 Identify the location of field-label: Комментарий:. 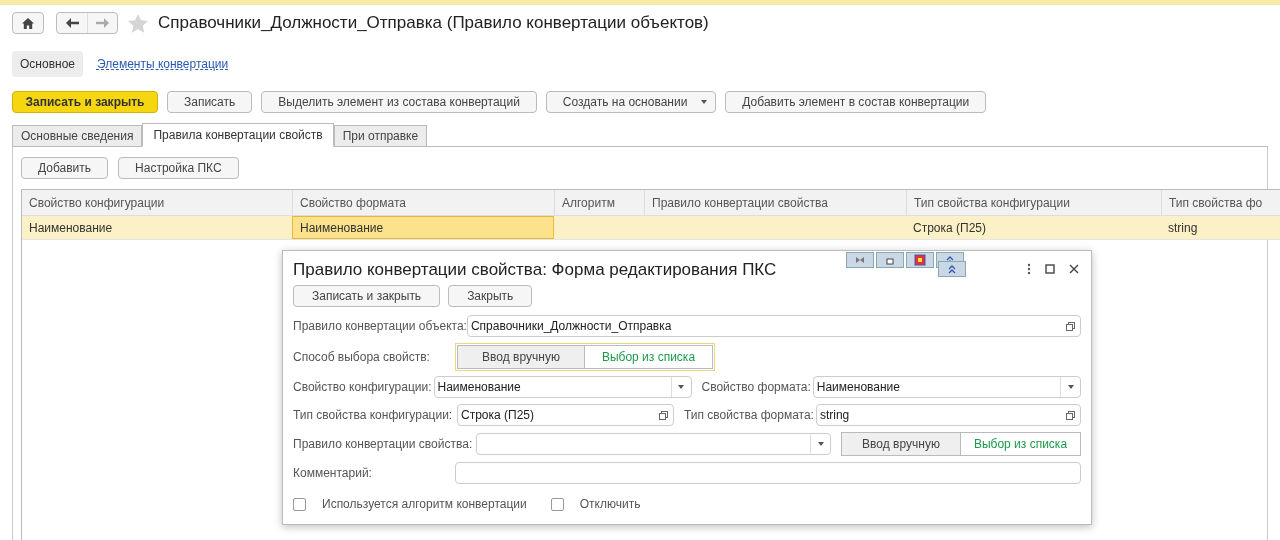
(333, 473).